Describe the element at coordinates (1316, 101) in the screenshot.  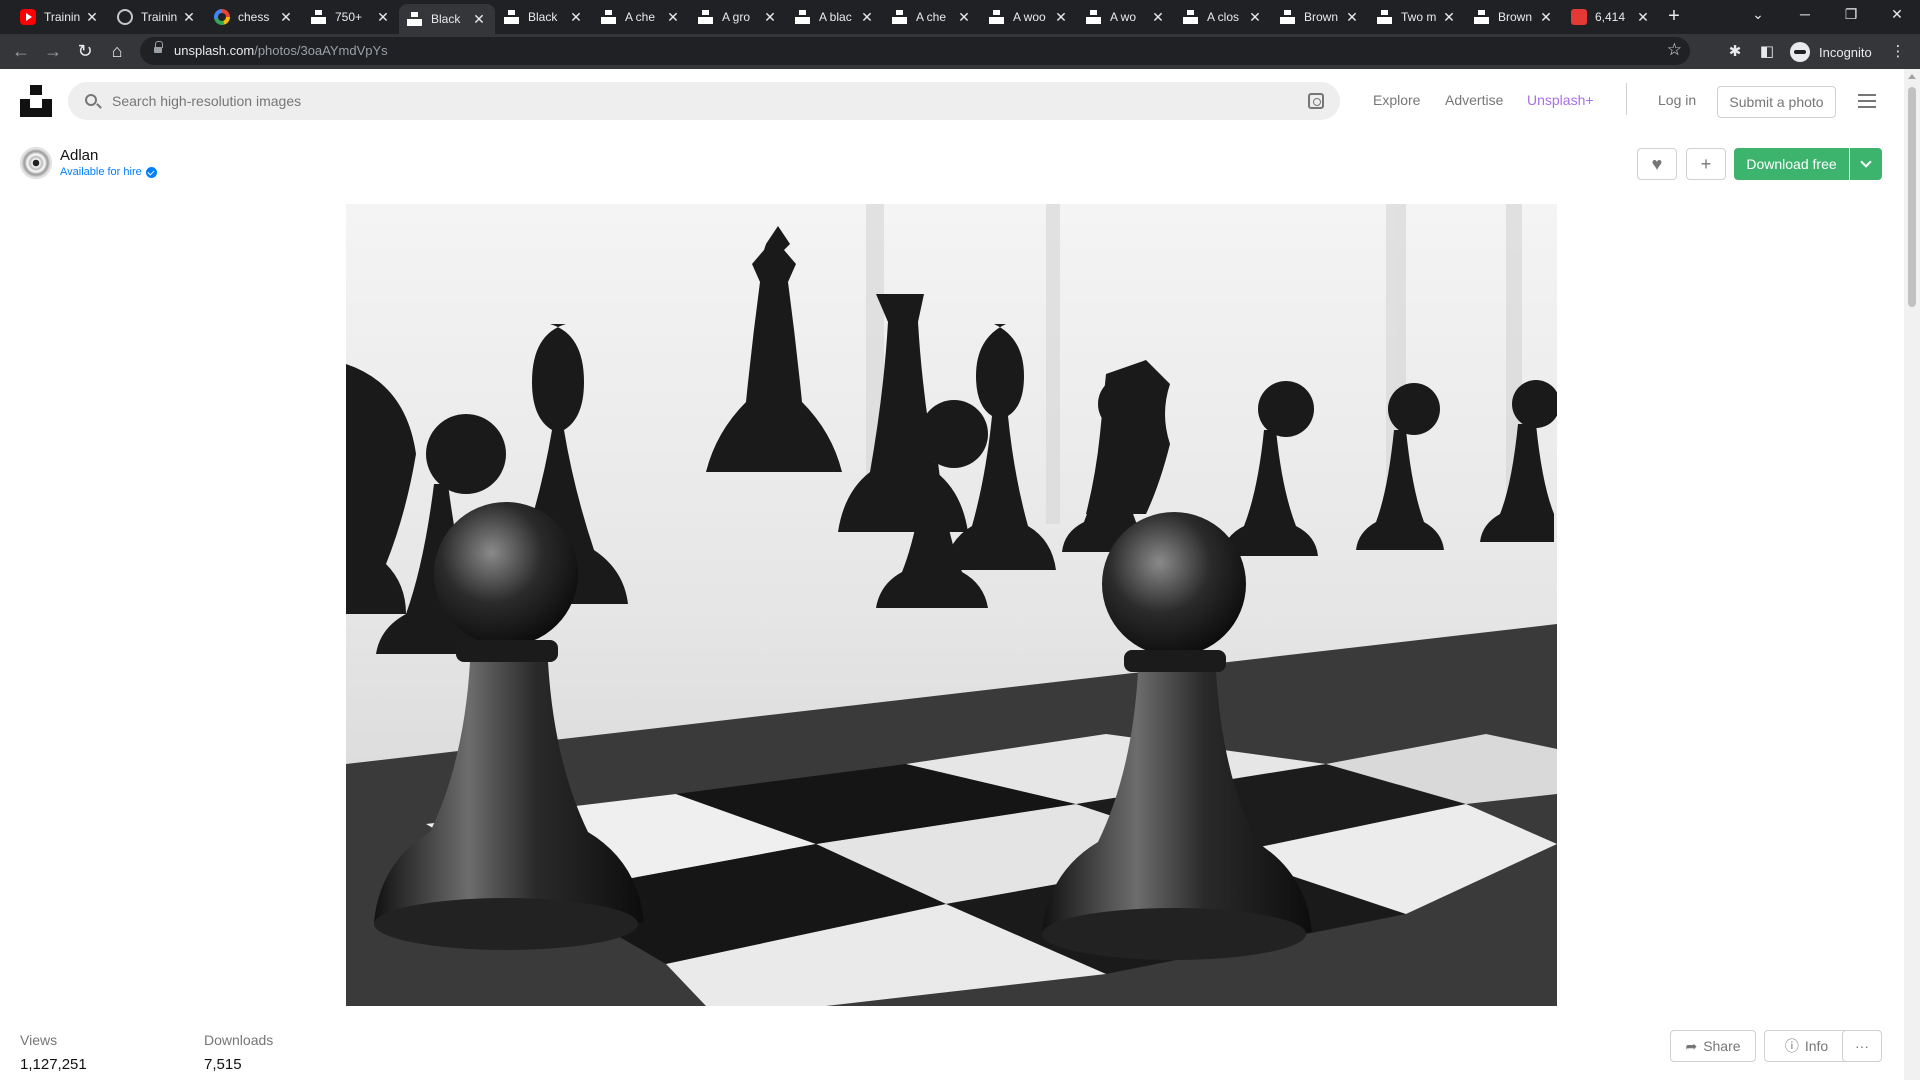
I see `visual-search-icon` at that location.